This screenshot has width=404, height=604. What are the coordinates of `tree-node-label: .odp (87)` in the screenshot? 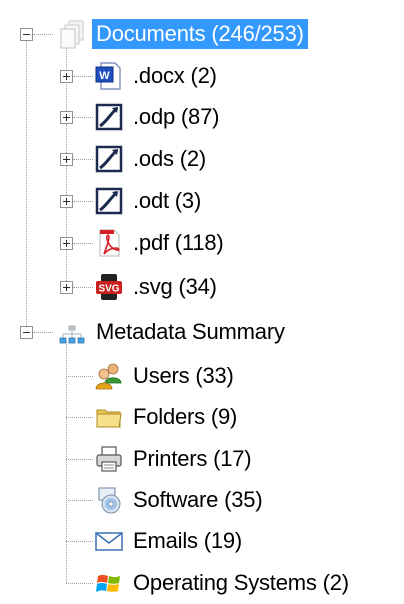 It's located at (176, 116).